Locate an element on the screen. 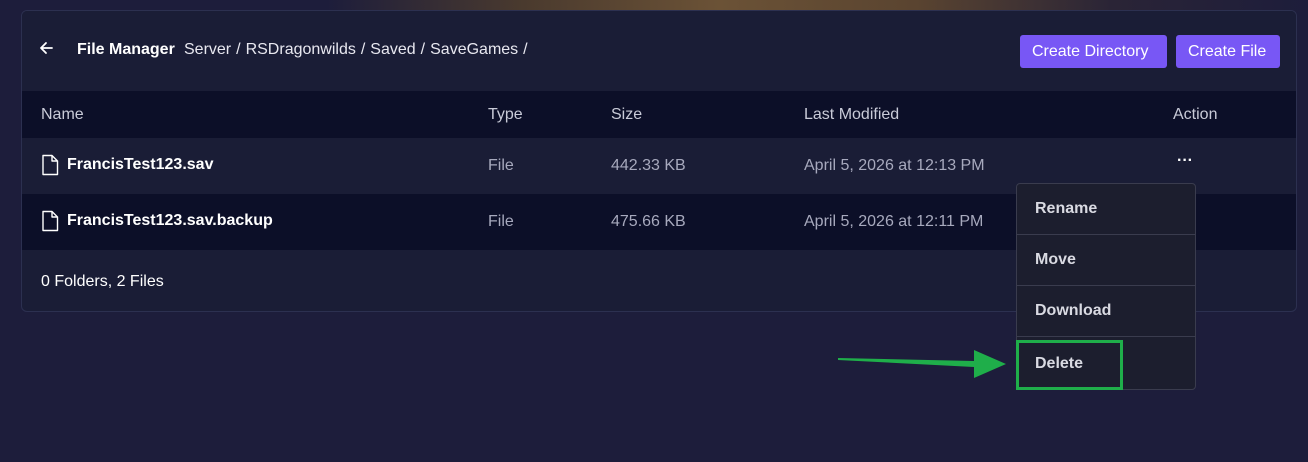 This screenshot has width=1308, height=462. column-header-type: Type is located at coordinates (505, 115).